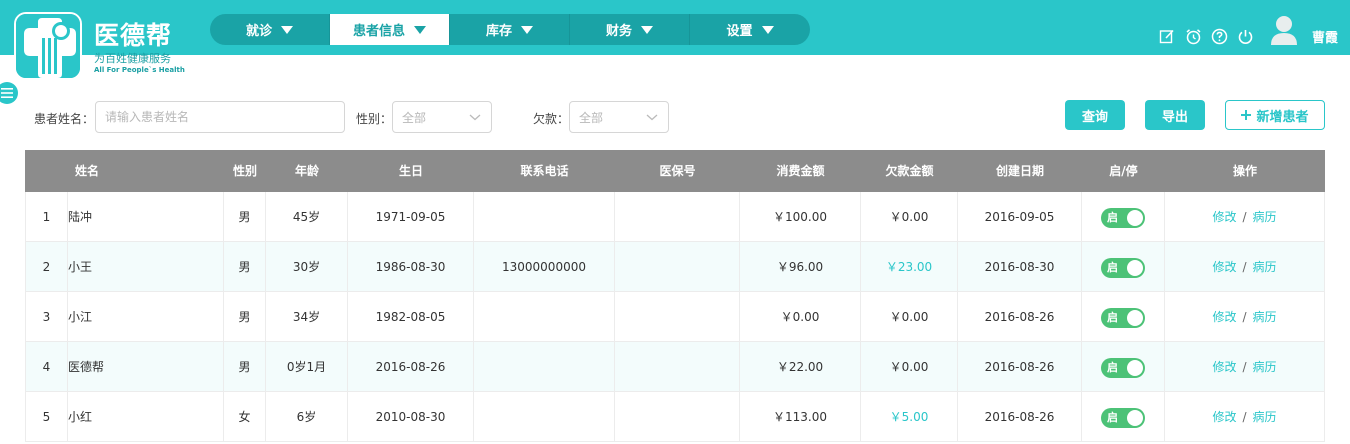  What do you see at coordinates (1244, 171) in the screenshot?
I see `th-ops: 操作` at bounding box center [1244, 171].